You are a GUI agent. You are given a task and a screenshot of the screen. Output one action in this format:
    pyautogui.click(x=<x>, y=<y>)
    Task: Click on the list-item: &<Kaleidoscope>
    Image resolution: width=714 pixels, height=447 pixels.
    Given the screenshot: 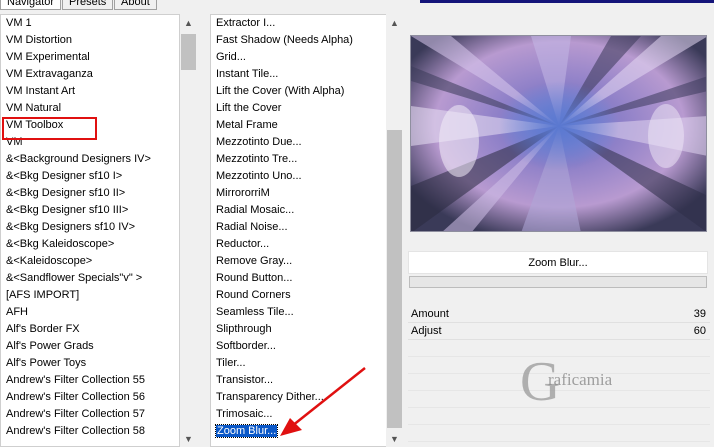 What is the action you would take?
    pyautogui.click(x=90, y=261)
    